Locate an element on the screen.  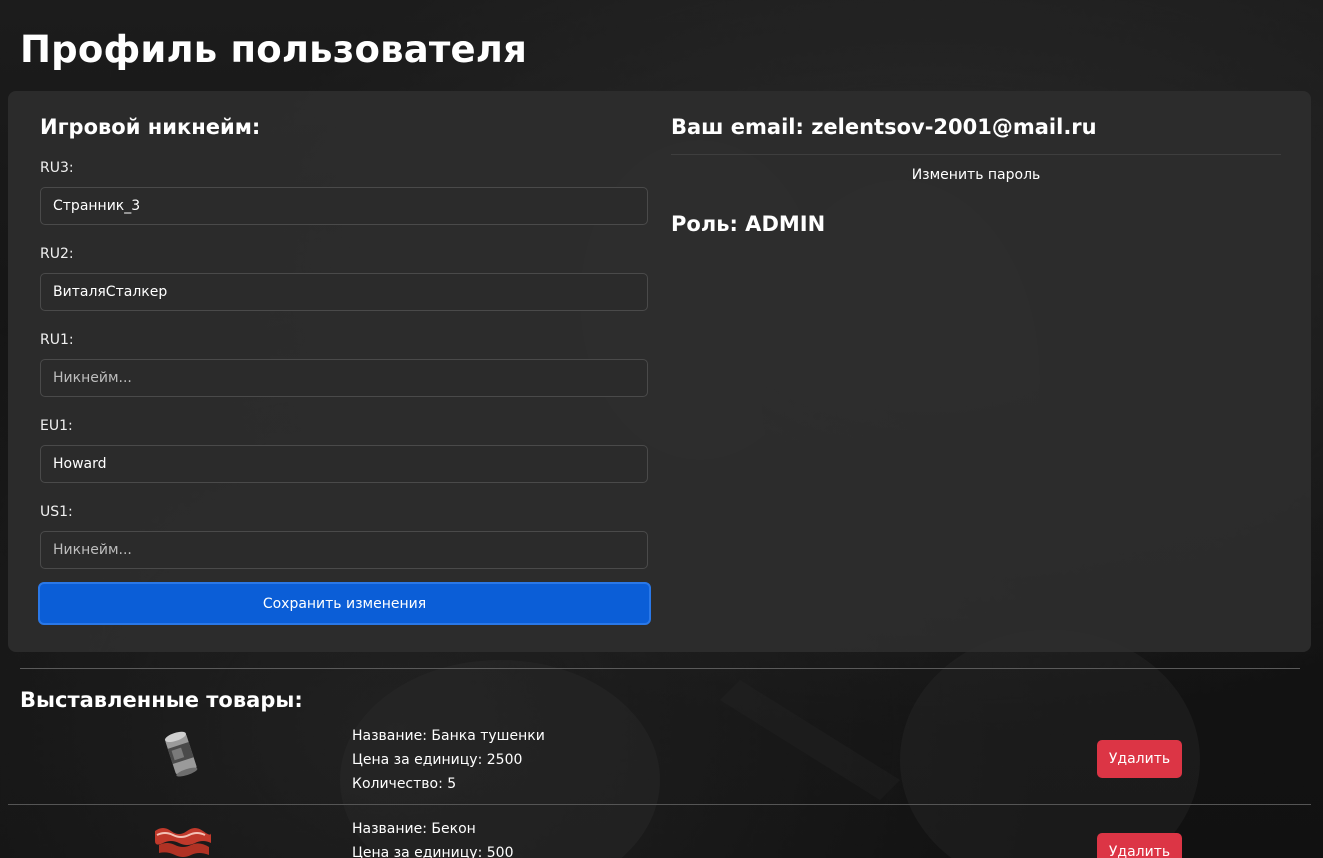
change-password-link: Изменить пароль is located at coordinates (976, 175).